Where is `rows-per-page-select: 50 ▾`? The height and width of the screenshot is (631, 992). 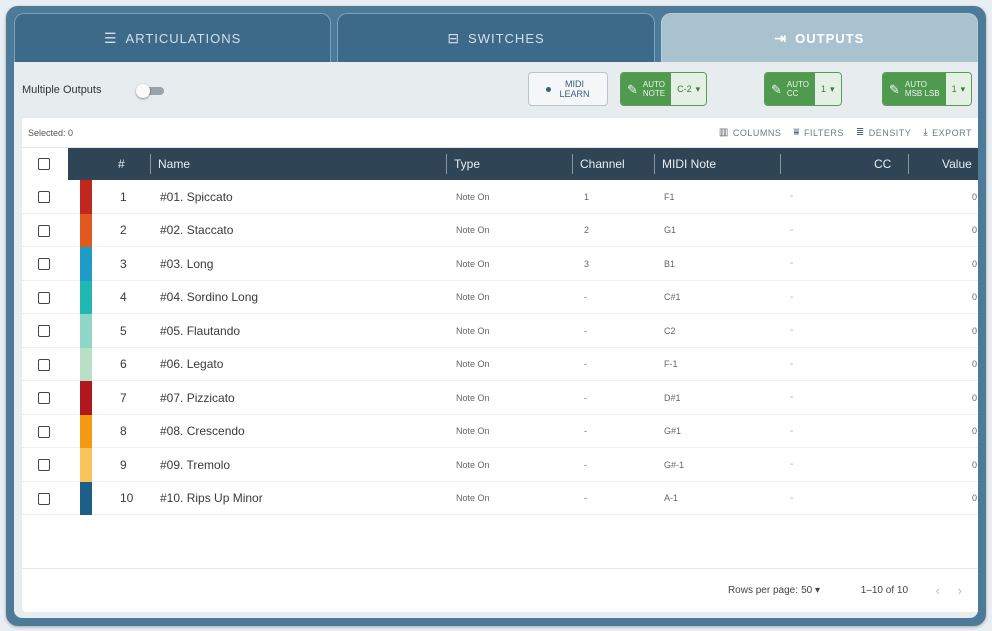
rows-per-page-select: 50 ▾ is located at coordinates (810, 590).